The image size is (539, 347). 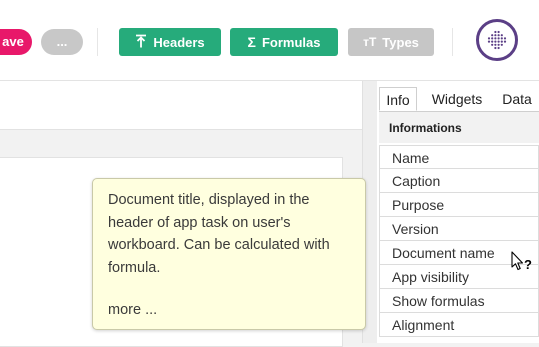 What do you see at coordinates (459, 181) in the screenshot?
I see `property-item: Caption` at bounding box center [459, 181].